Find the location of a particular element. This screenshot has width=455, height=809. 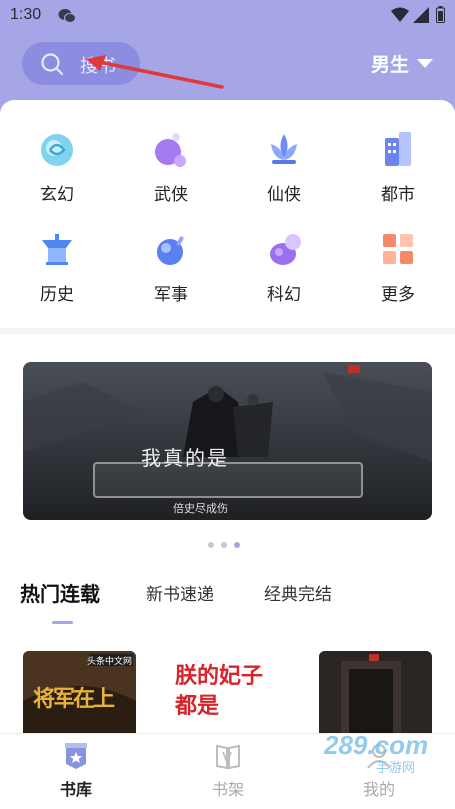

book-title: 将军在上 is located at coordinates (74, 699).